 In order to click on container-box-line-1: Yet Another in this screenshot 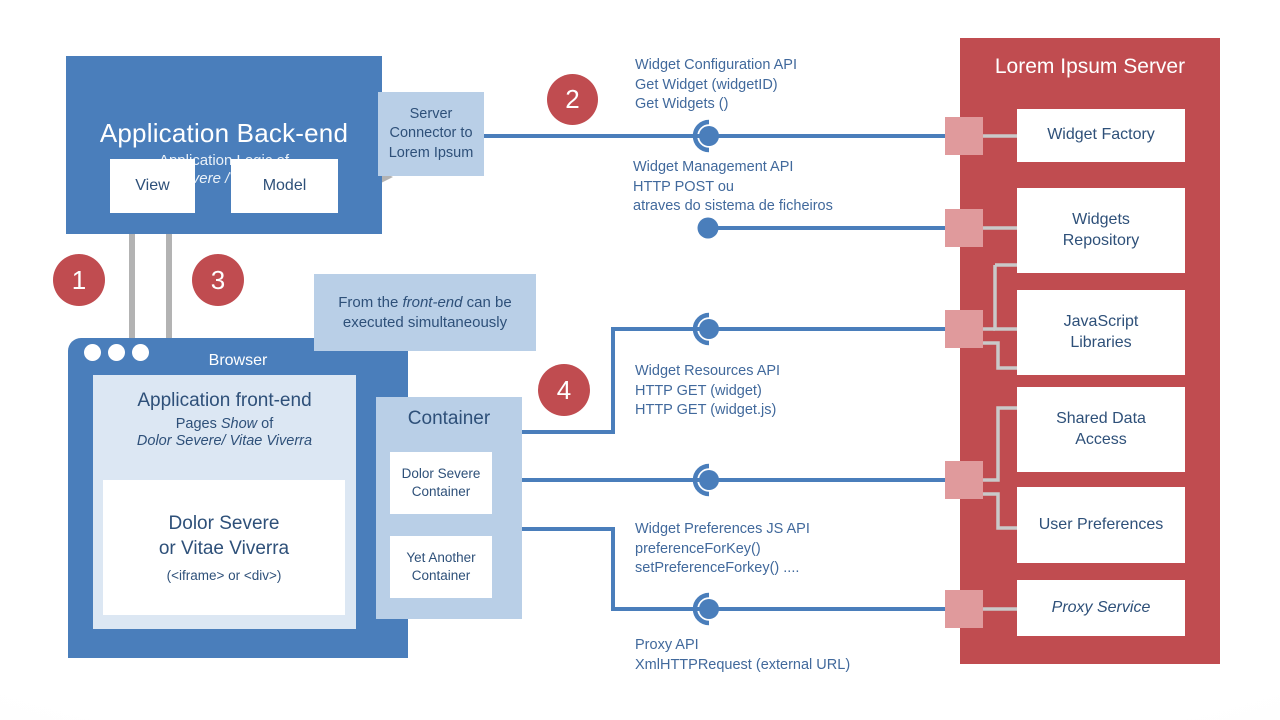, I will do `click(441, 558)`.